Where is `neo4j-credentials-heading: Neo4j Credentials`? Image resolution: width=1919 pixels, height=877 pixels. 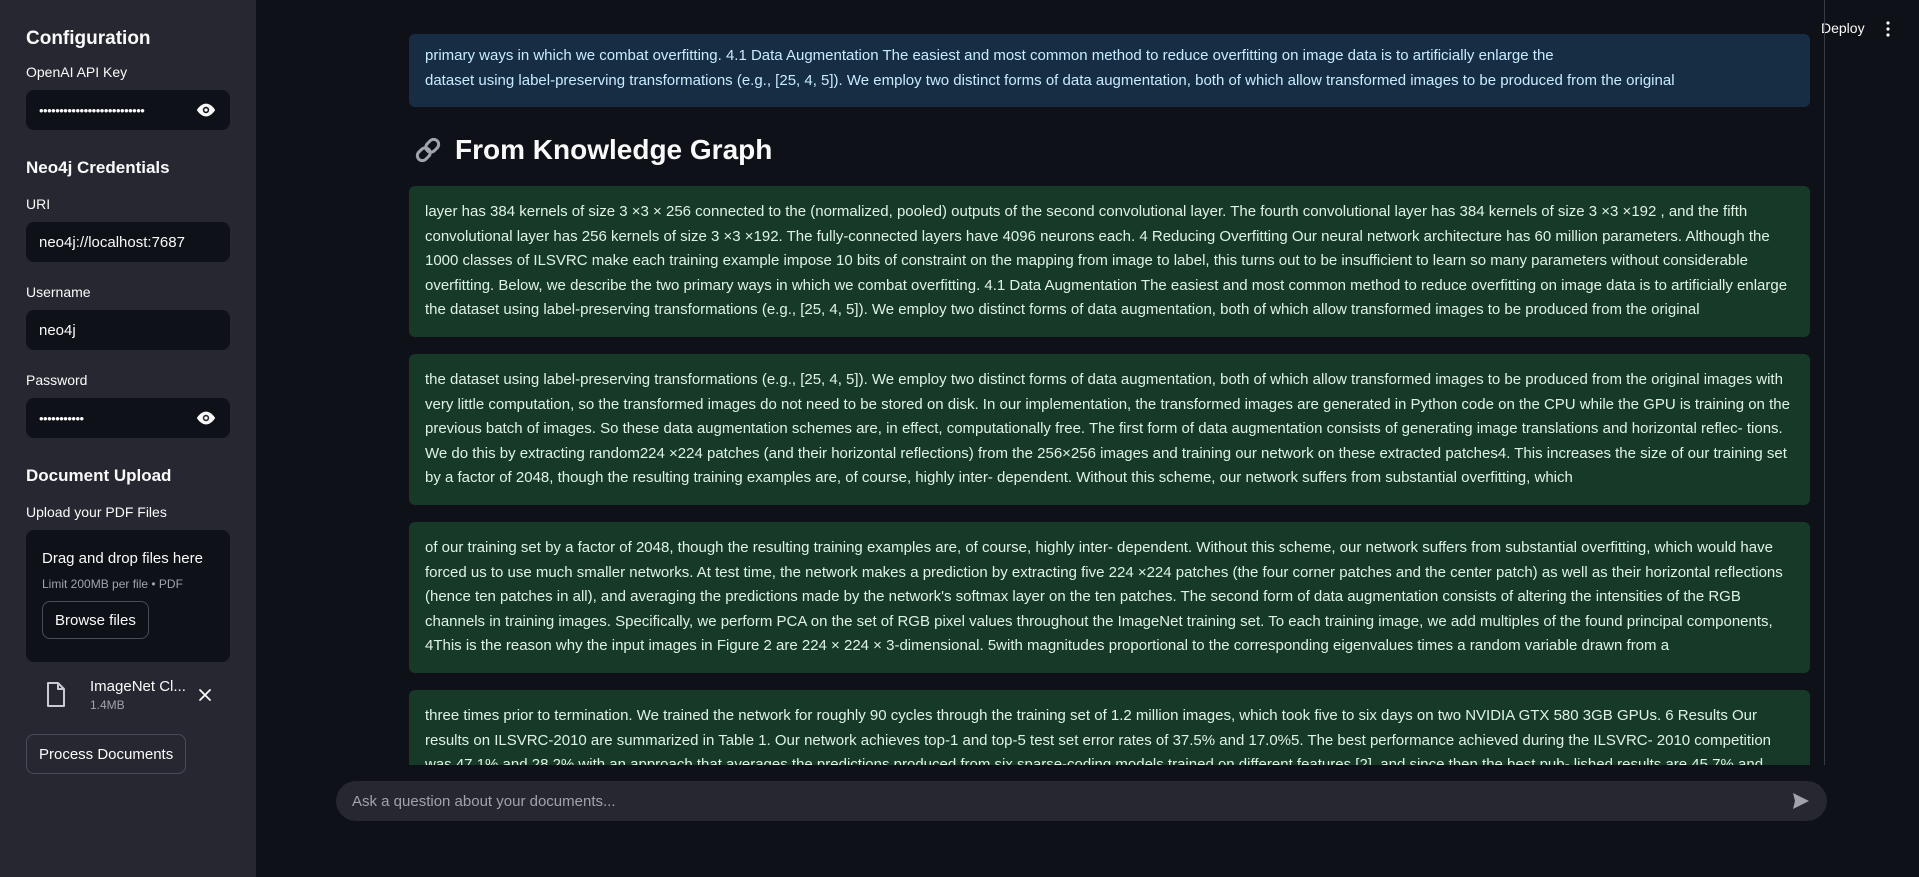
neo4j-credentials-heading: Neo4j Credentials is located at coordinates (98, 167).